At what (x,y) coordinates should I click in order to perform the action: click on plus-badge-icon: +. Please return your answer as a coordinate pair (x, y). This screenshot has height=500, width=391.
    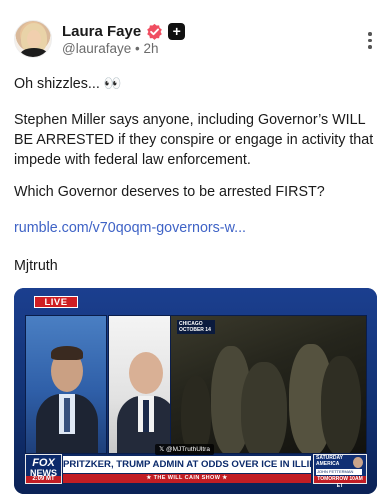
    Looking at the image, I should click on (177, 31).